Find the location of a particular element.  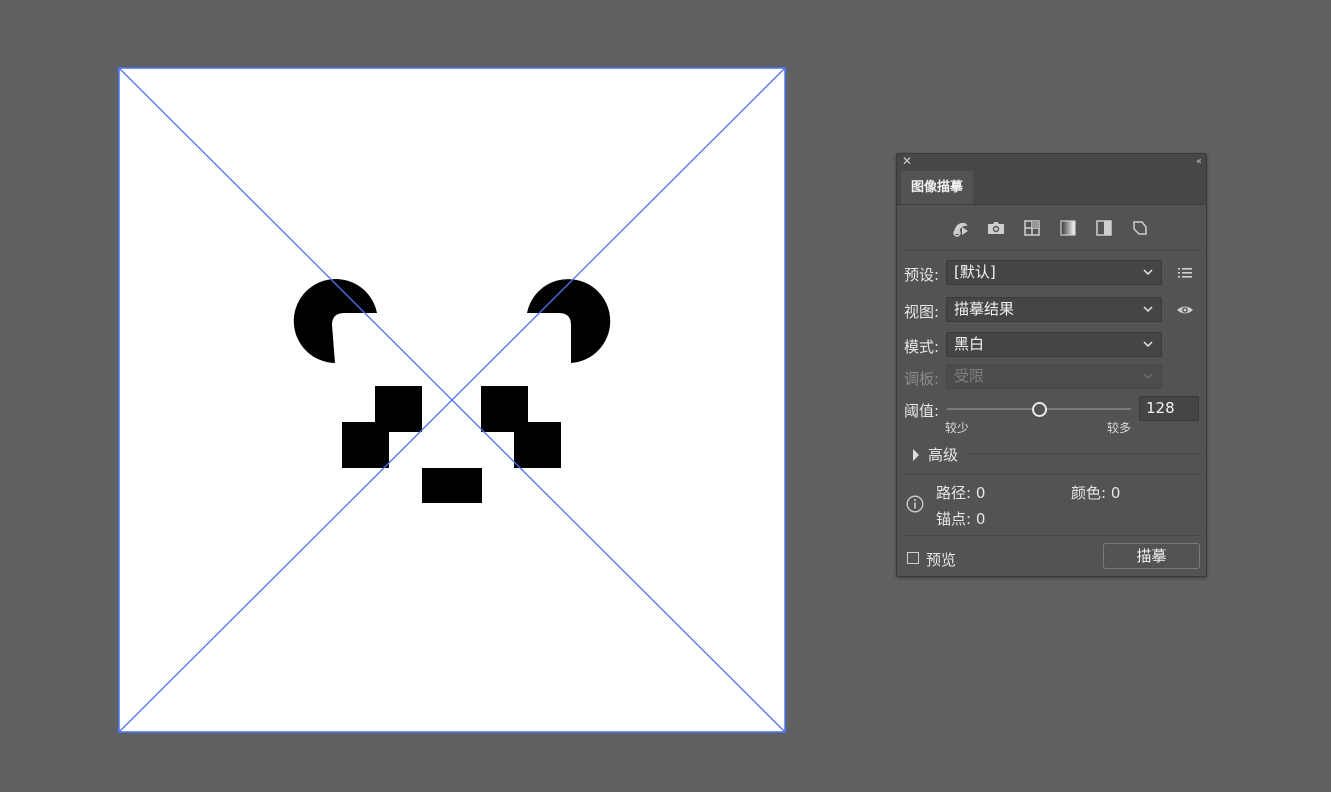

handle-top-left is located at coordinates (119, 68).